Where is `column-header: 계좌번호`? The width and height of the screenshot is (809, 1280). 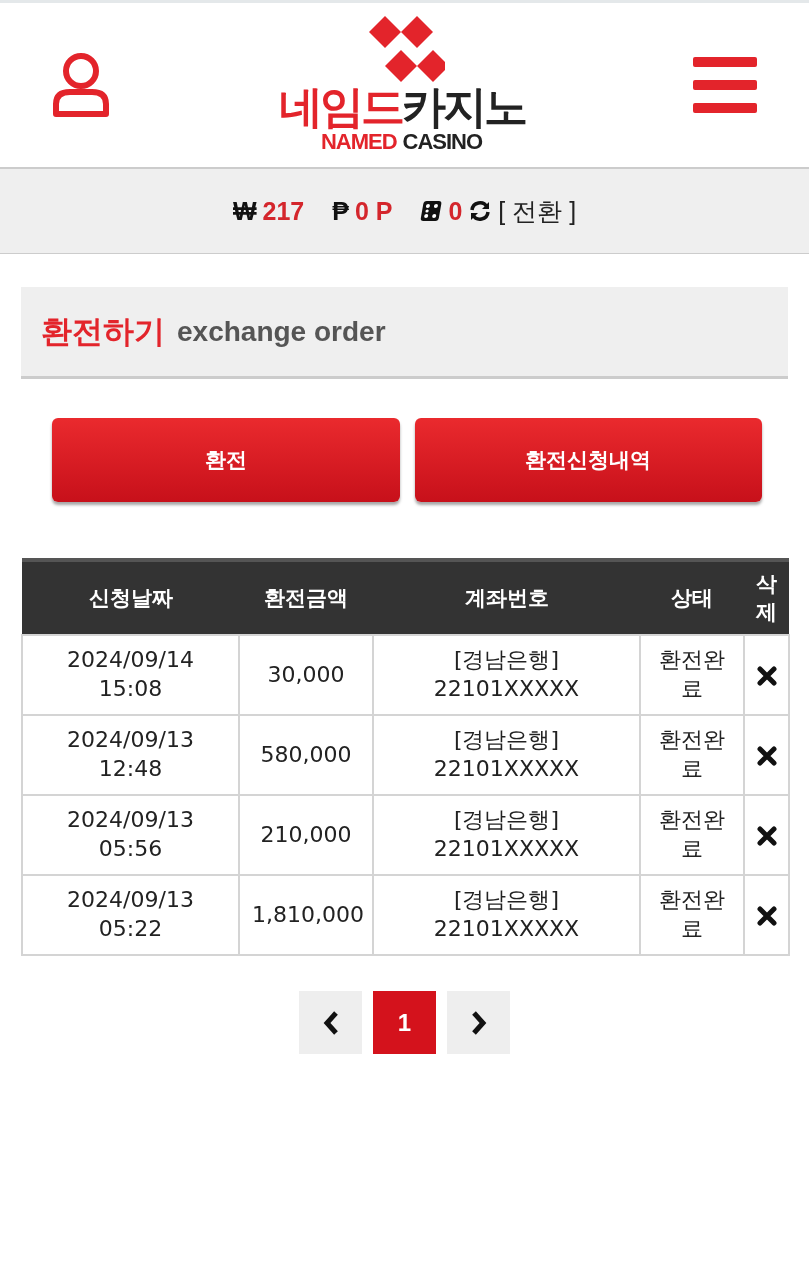 column-header: 계좌번호 is located at coordinates (506, 597).